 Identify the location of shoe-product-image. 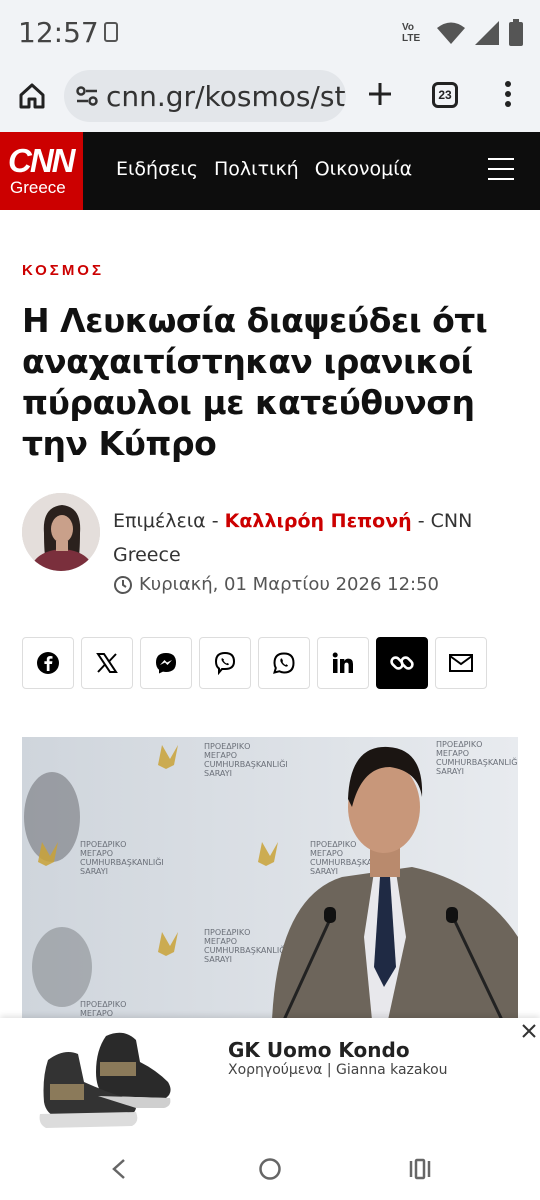
(105, 1080).